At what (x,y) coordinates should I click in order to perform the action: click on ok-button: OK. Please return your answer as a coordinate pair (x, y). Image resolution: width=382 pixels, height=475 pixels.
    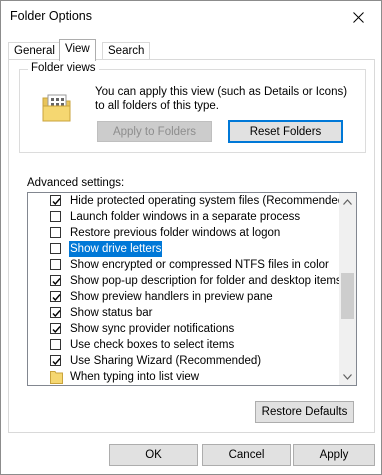
    Looking at the image, I should click on (153, 455).